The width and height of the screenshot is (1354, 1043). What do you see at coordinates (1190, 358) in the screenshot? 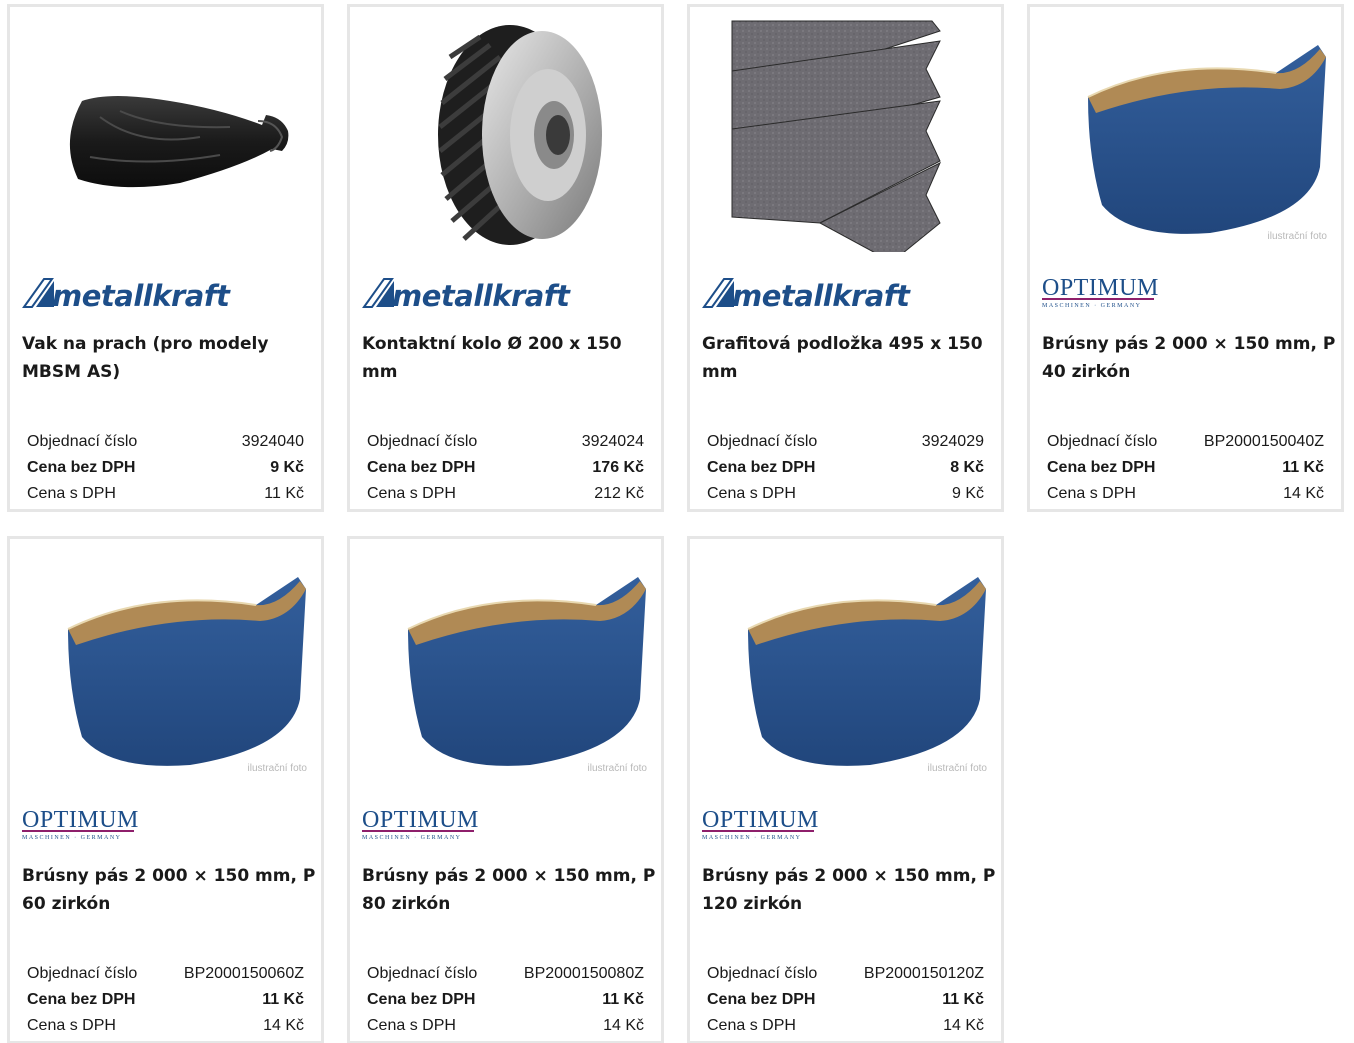
I see `product-title: Brúsny pás 2 000 × 150 mm, P 40 zirkón` at bounding box center [1190, 358].